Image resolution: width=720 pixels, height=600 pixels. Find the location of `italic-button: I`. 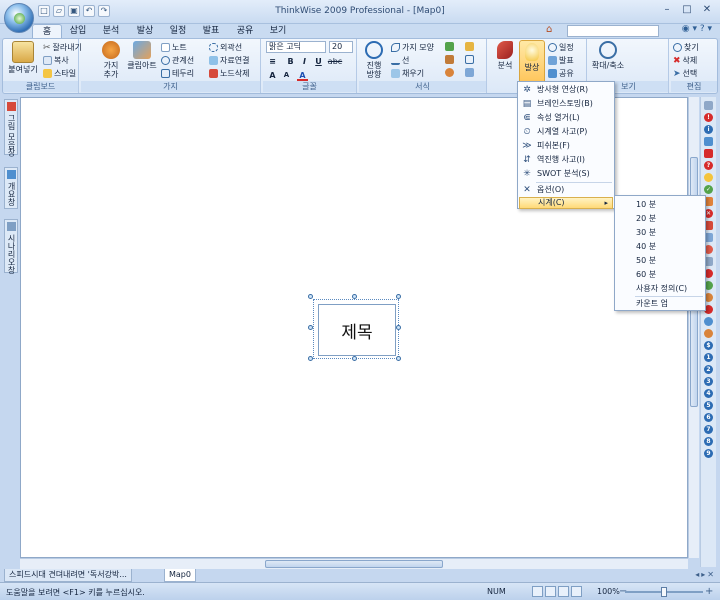

italic-button: I is located at coordinates (304, 61).